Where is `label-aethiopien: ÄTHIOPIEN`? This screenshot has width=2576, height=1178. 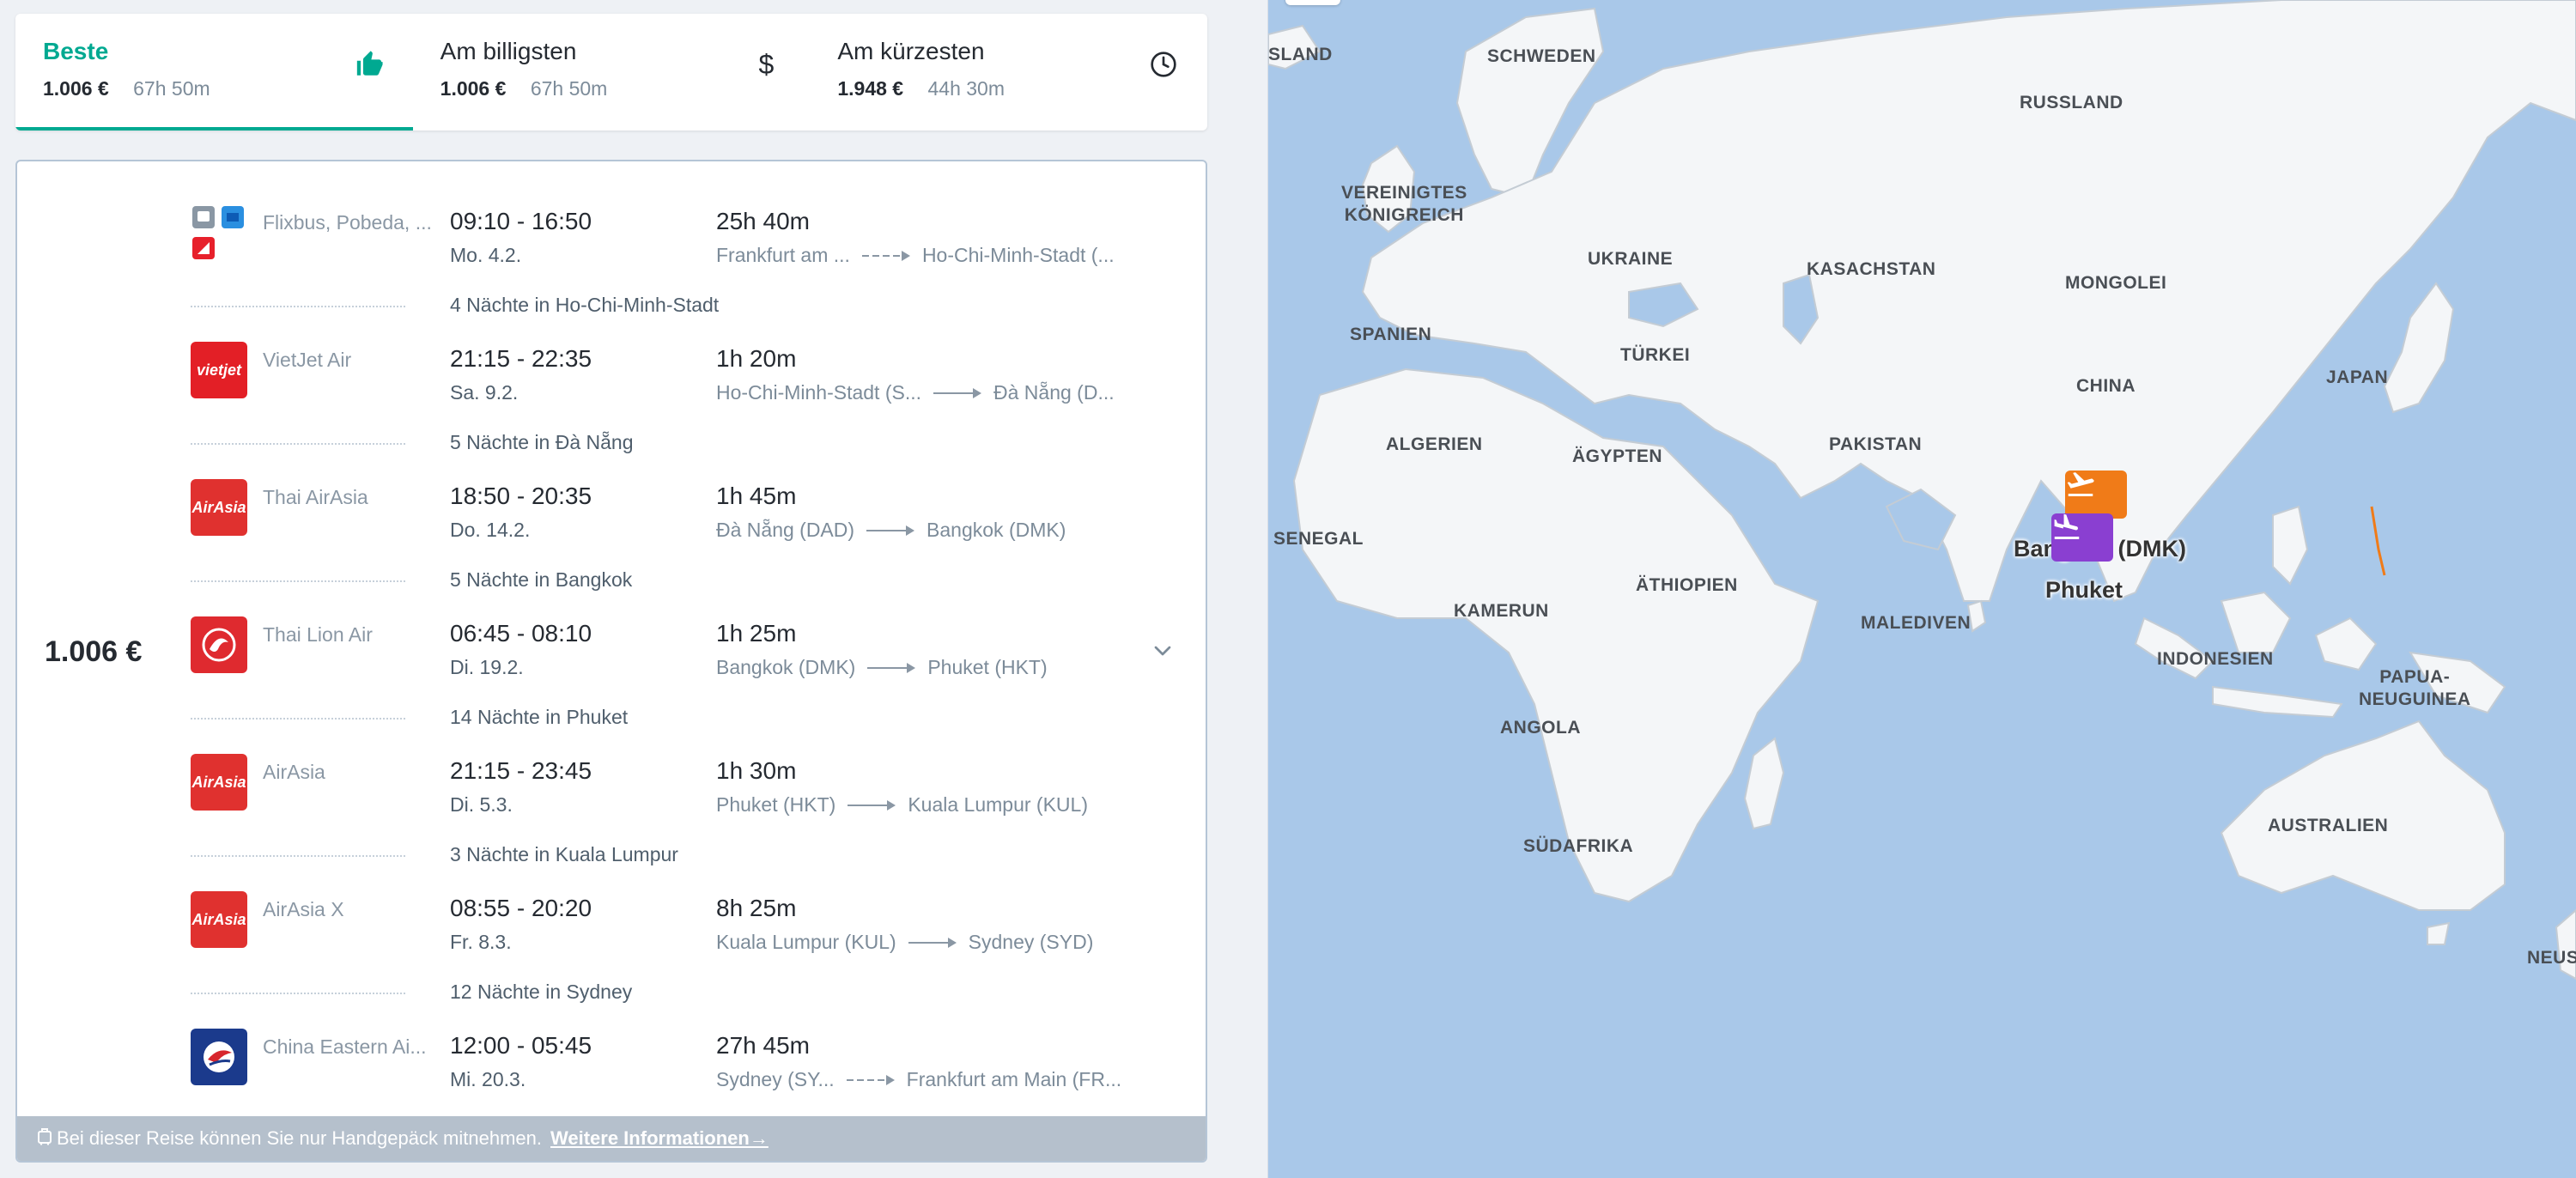
label-aethiopien: ÄTHIOPIEN is located at coordinates (1687, 585).